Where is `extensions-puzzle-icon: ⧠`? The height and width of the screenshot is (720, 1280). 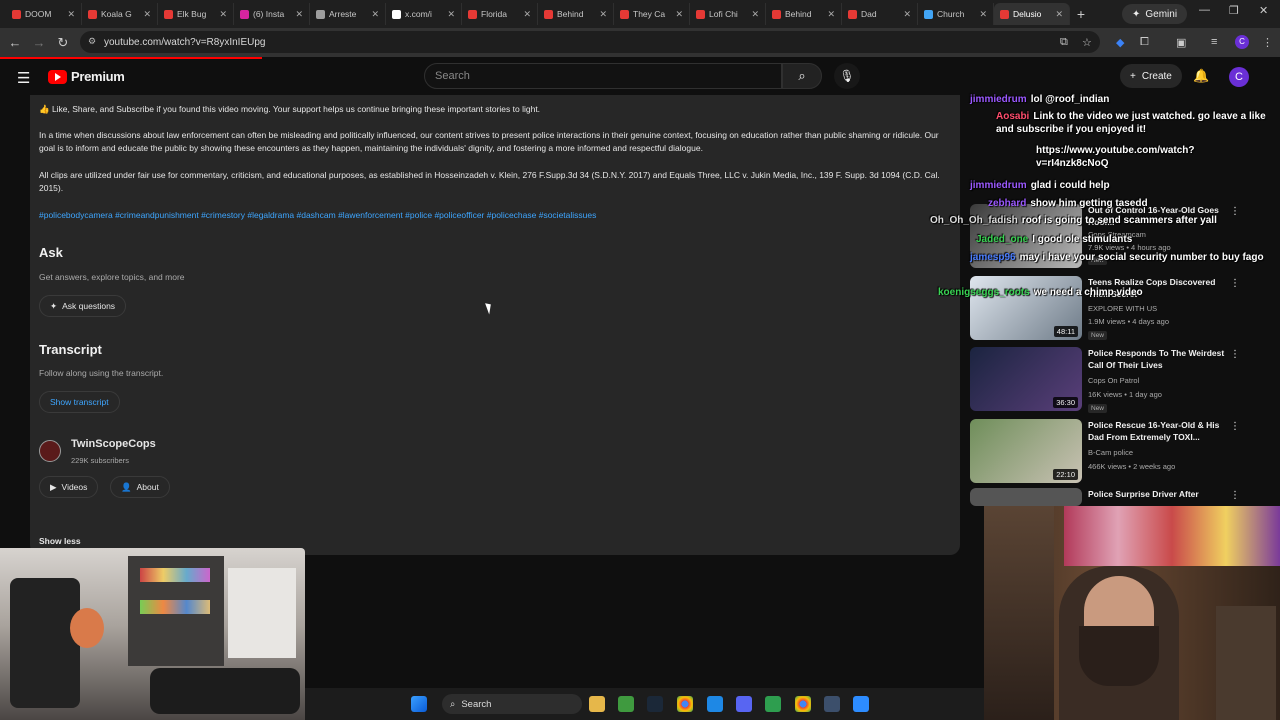 extensions-puzzle-icon: ⧠ is located at coordinates (1144, 42).